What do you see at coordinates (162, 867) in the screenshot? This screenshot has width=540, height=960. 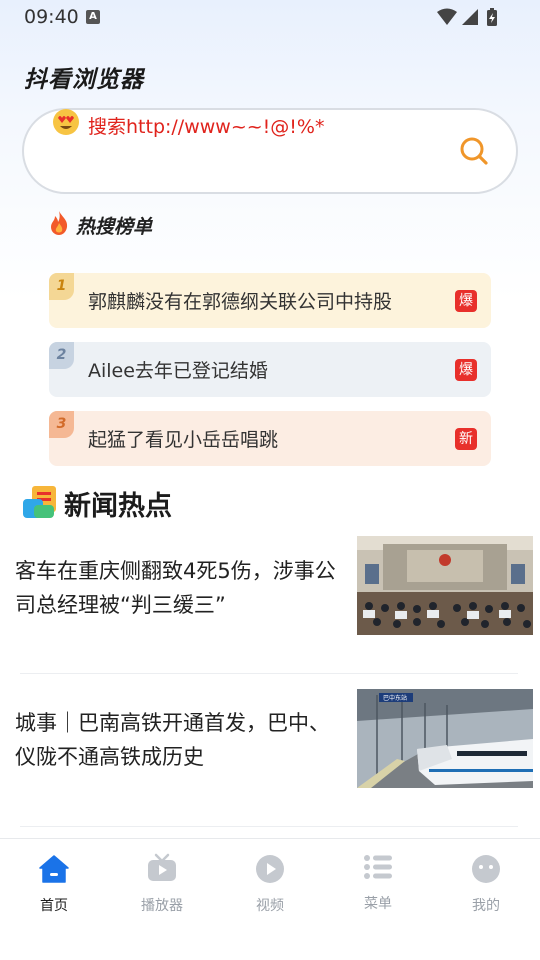 I see `tv-icon` at bounding box center [162, 867].